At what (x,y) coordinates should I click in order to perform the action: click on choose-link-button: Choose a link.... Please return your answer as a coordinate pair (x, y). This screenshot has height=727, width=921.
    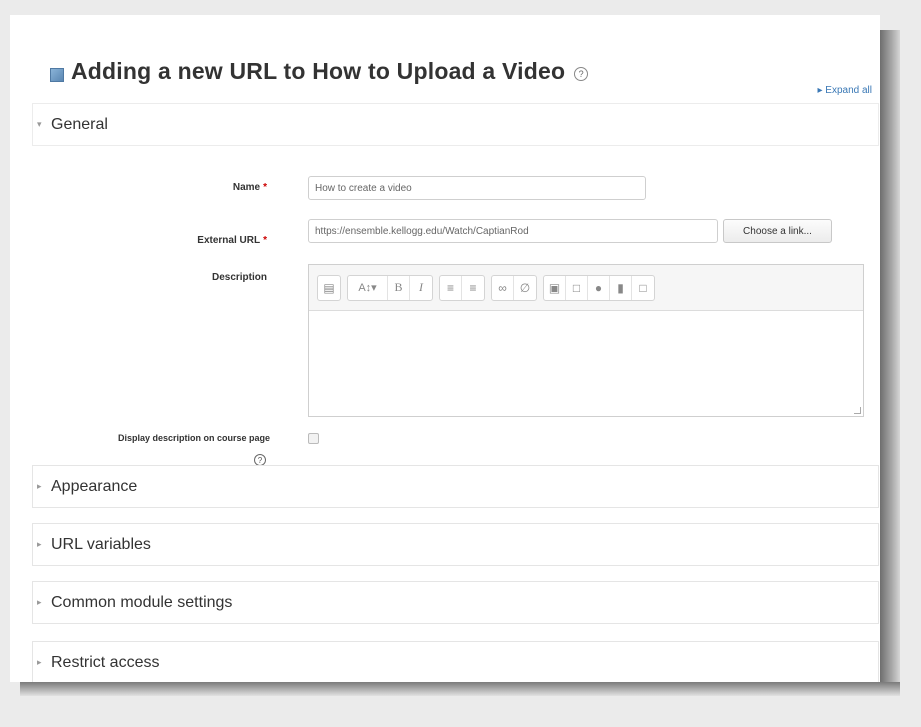
    Looking at the image, I should click on (777, 231).